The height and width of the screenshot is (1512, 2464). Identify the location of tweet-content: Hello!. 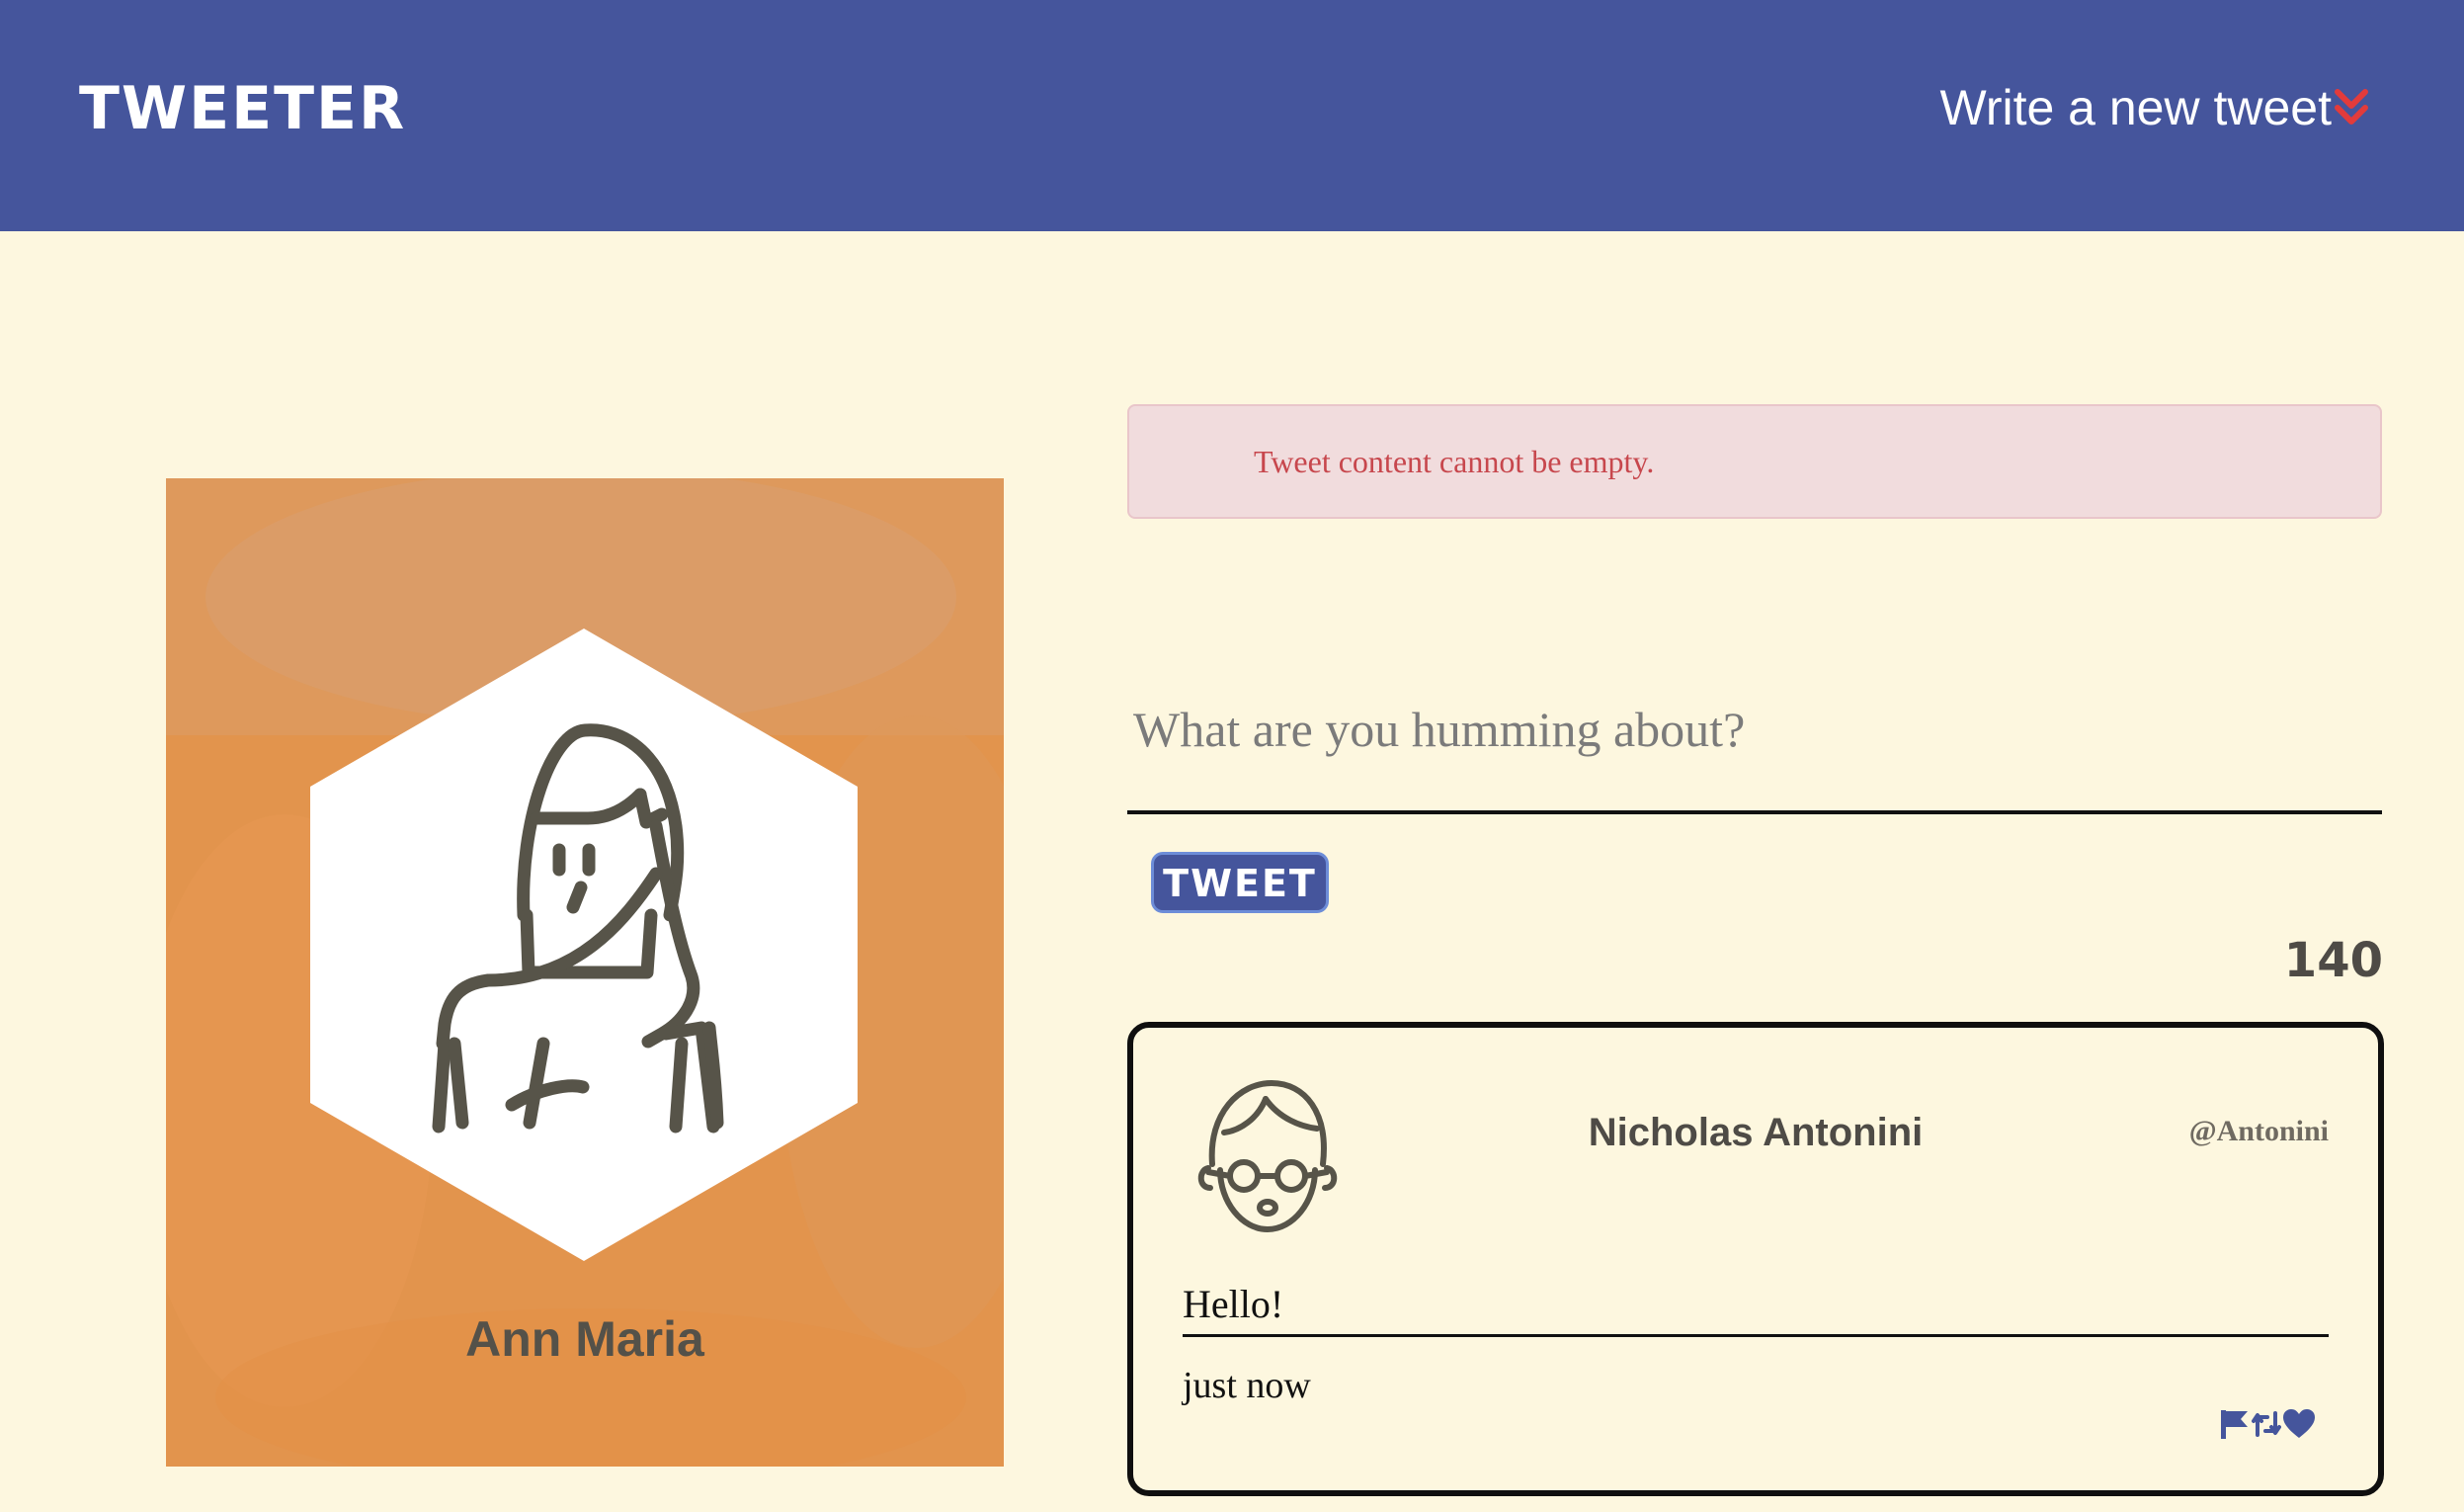
(1756, 1306).